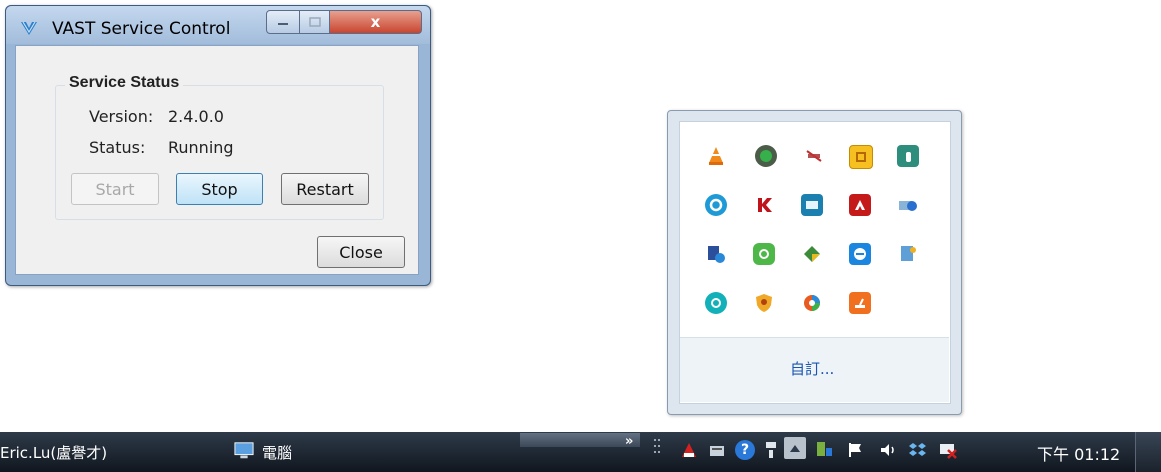  What do you see at coordinates (53, 452) in the screenshot?
I see `taskbar-user-button: Eric.Lu(盧譽才)` at bounding box center [53, 452].